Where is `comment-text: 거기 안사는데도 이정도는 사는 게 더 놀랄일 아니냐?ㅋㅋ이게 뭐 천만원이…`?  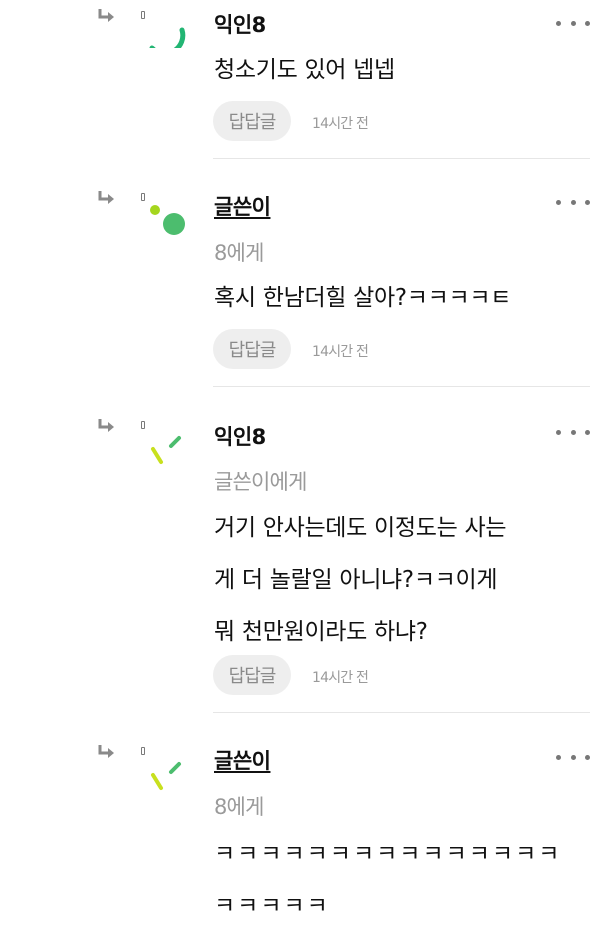
comment-text: 거기 안사는데도 이정도는 사는 게 더 놀랄일 아니냐?ㅋㅋ이게 뭐 천만원이… is located at coordinates (360, 580).